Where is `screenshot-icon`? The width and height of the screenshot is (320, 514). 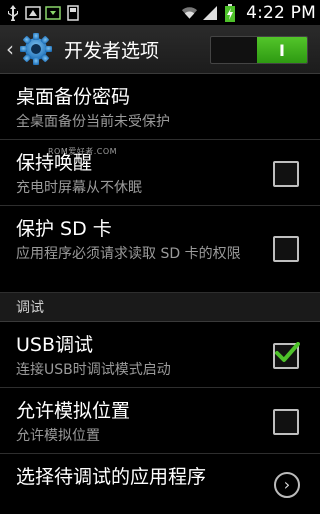 screenshot-icon is located at coordinates (32, 12).